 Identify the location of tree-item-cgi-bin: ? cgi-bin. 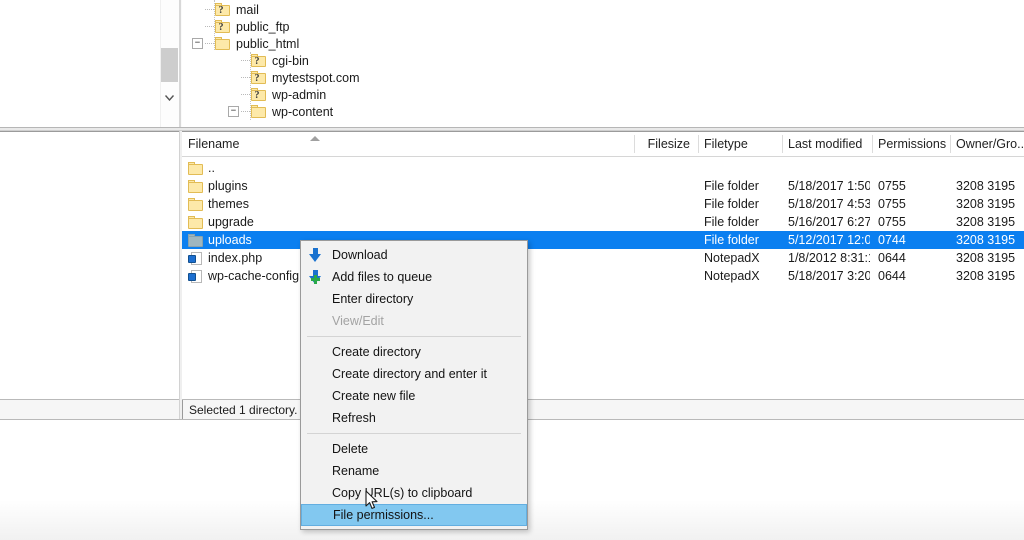
(268, 60).